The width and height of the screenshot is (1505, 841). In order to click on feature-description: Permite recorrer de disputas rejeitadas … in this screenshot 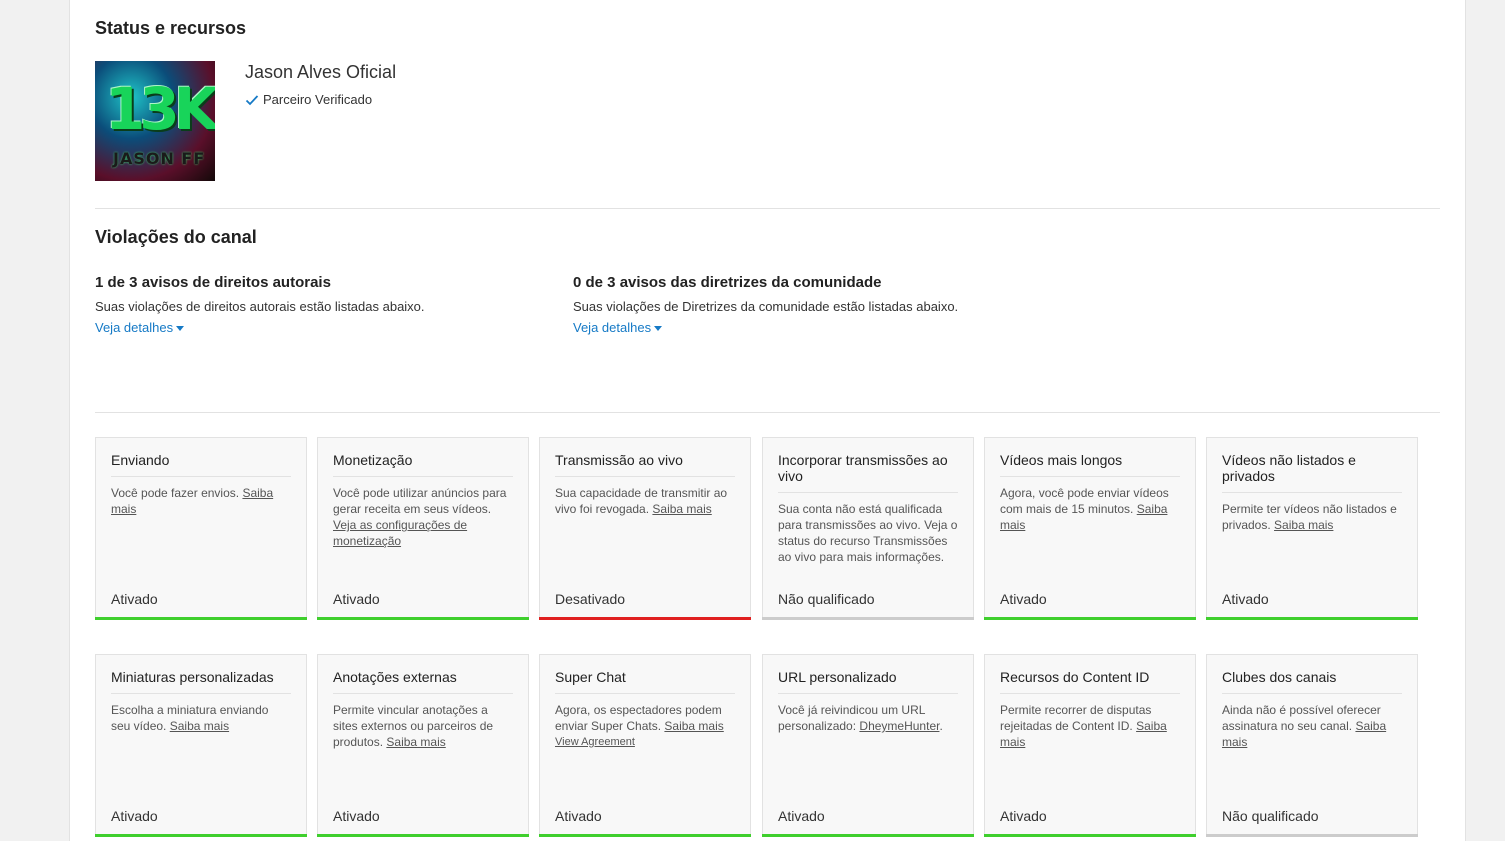, I will do `click(1090, 726)`.